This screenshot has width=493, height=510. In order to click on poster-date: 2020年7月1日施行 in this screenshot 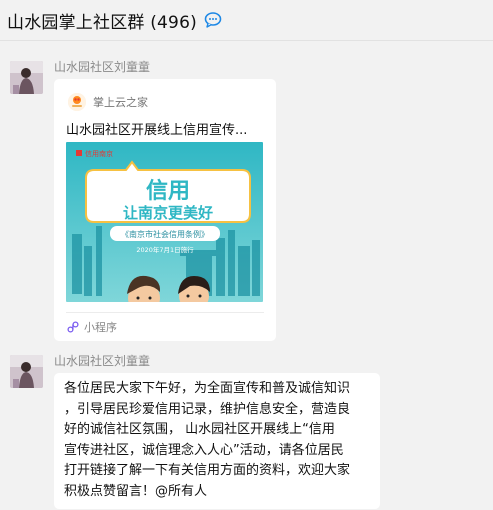, I will do `click(165, 249)`.